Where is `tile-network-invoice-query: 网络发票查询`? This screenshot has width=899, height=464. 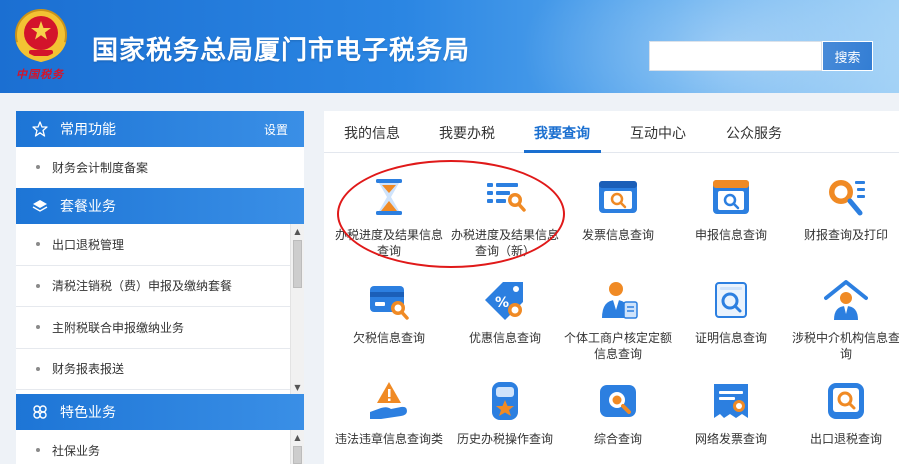 tile-network-invoice-query: 网络发票查询 is located at coordinates (731, 413).